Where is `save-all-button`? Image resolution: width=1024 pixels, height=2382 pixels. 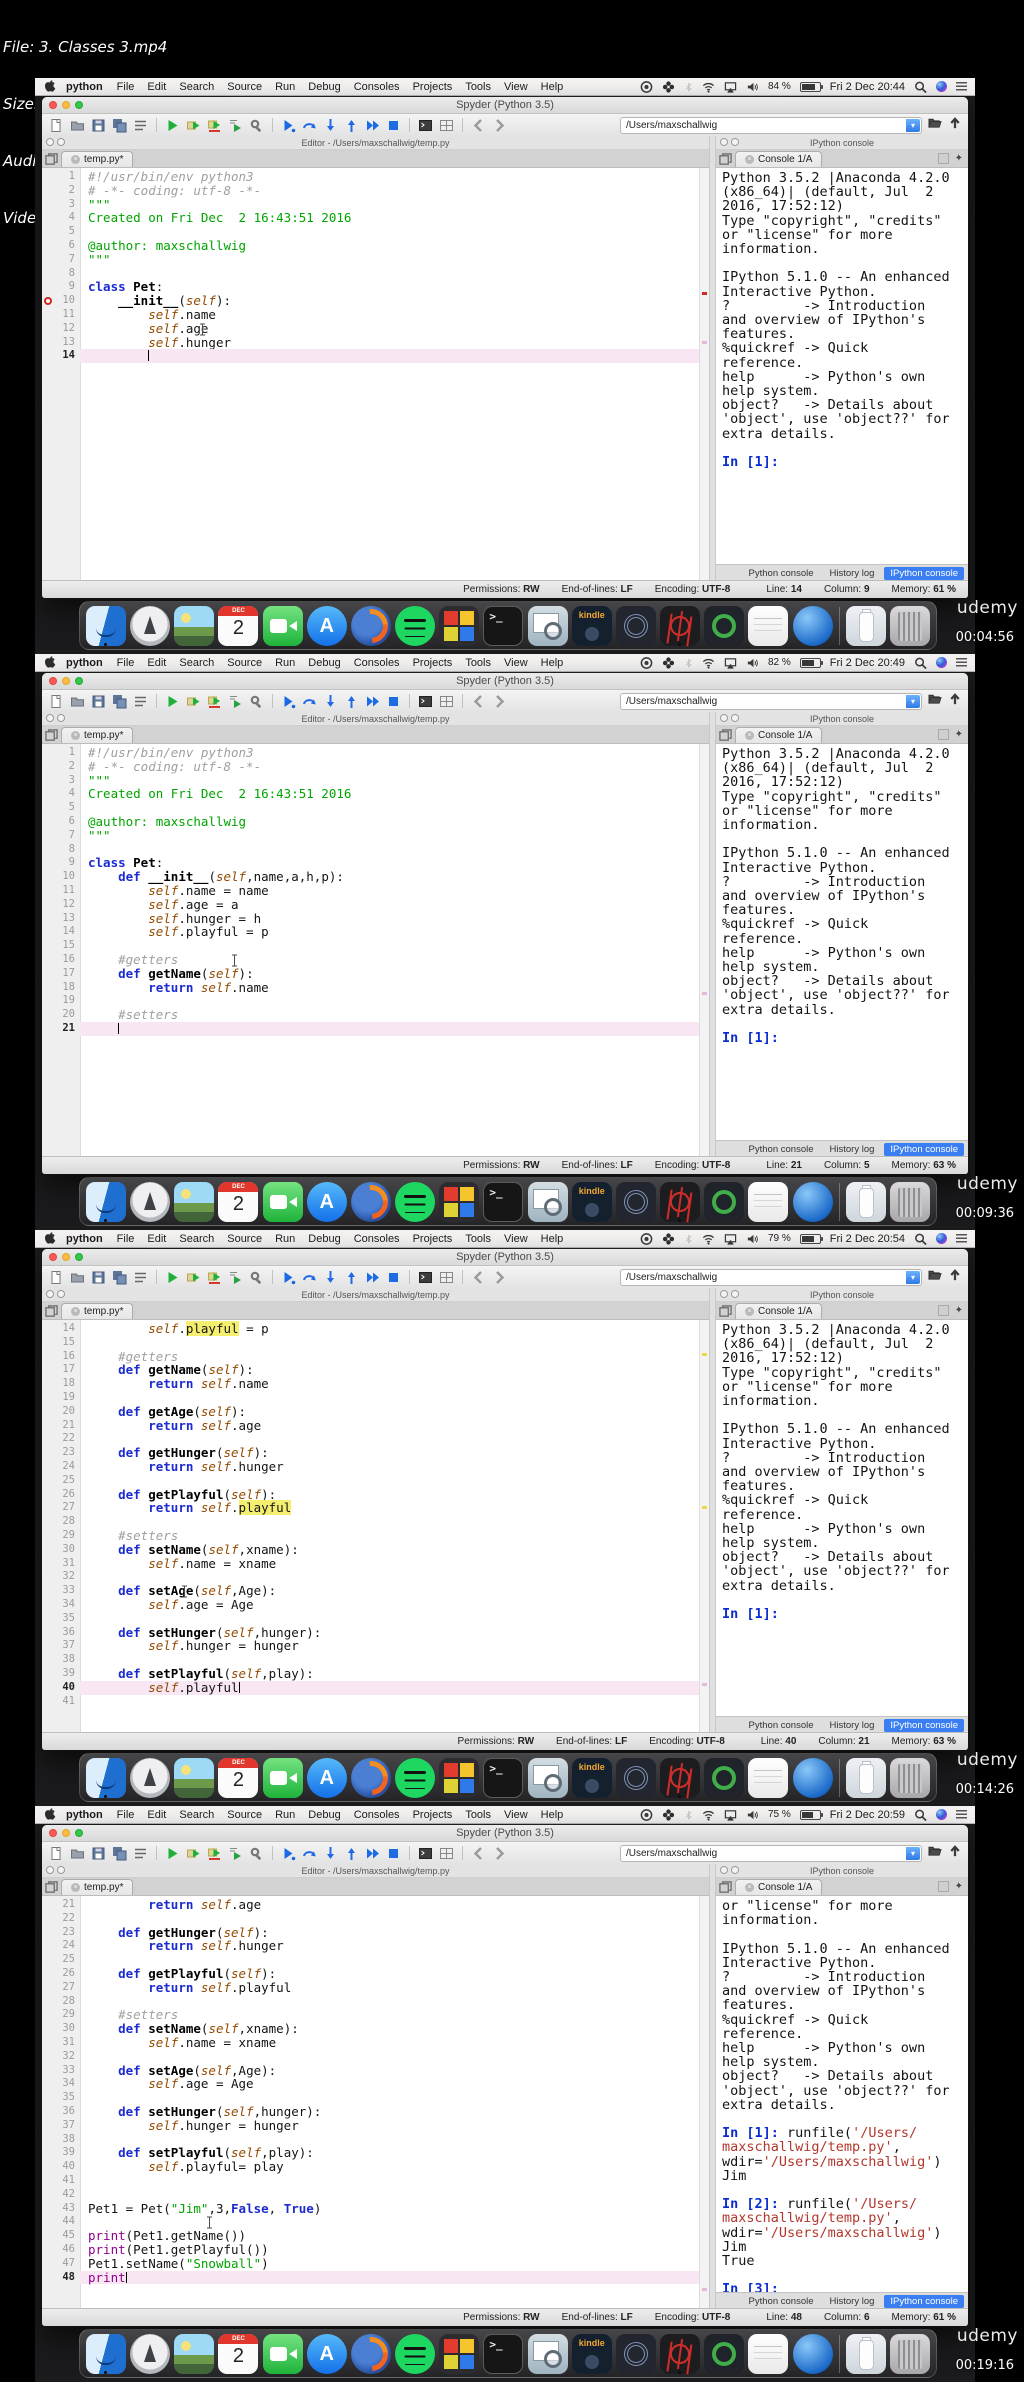
save-all-button is located at coordinates (119, 125).